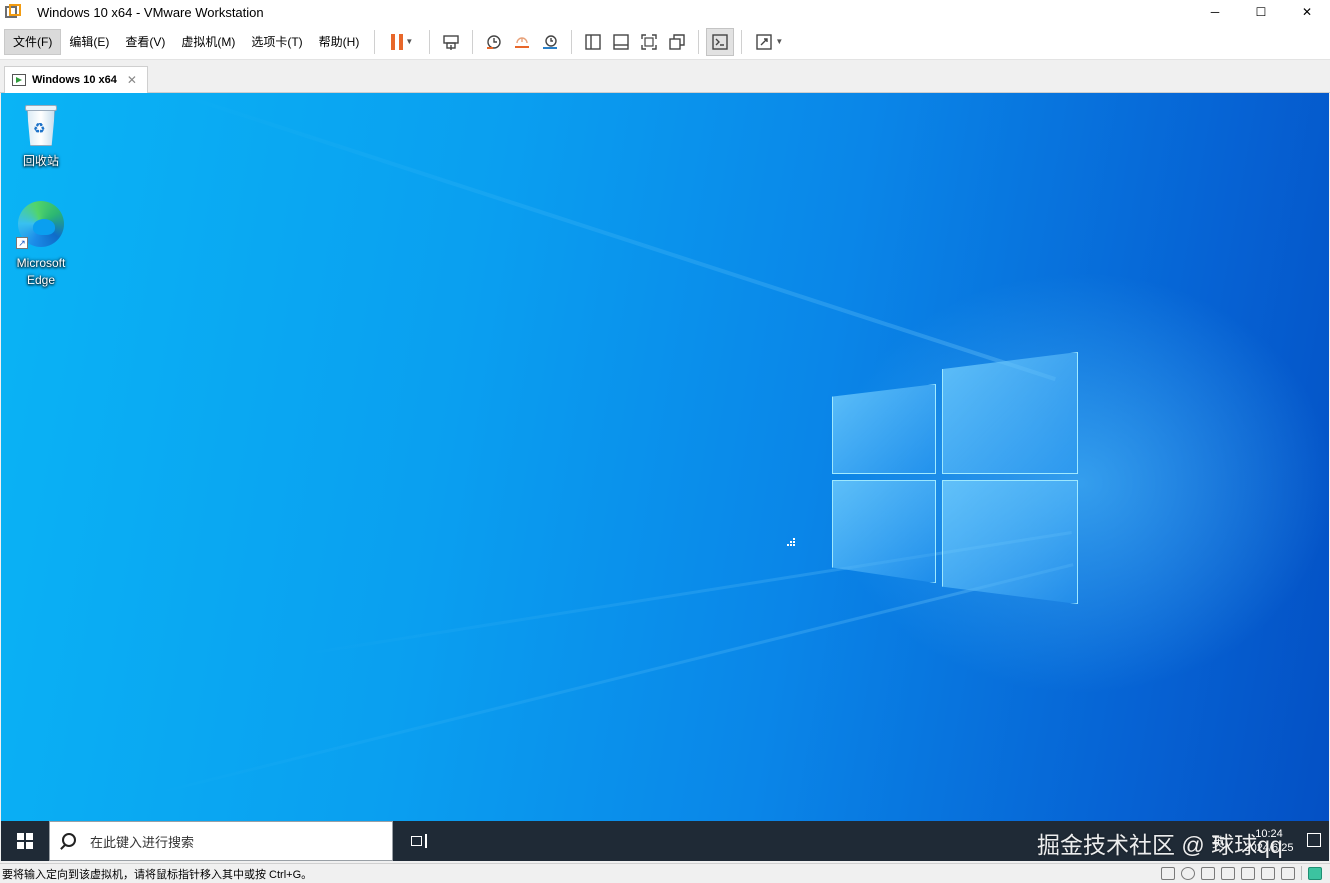 Image resolution: width=1330 pixels, height=883 pixels. I want to click on revert-snapshot-icon, so click(522, 42).